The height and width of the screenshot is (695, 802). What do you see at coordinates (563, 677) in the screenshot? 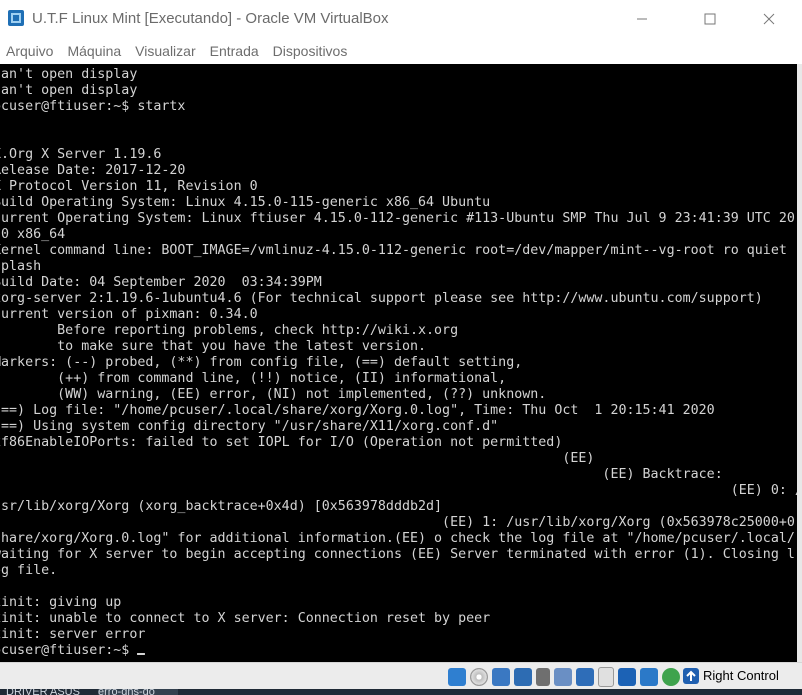
I see `shared-folder-icon` at bounding box center [563, 677].